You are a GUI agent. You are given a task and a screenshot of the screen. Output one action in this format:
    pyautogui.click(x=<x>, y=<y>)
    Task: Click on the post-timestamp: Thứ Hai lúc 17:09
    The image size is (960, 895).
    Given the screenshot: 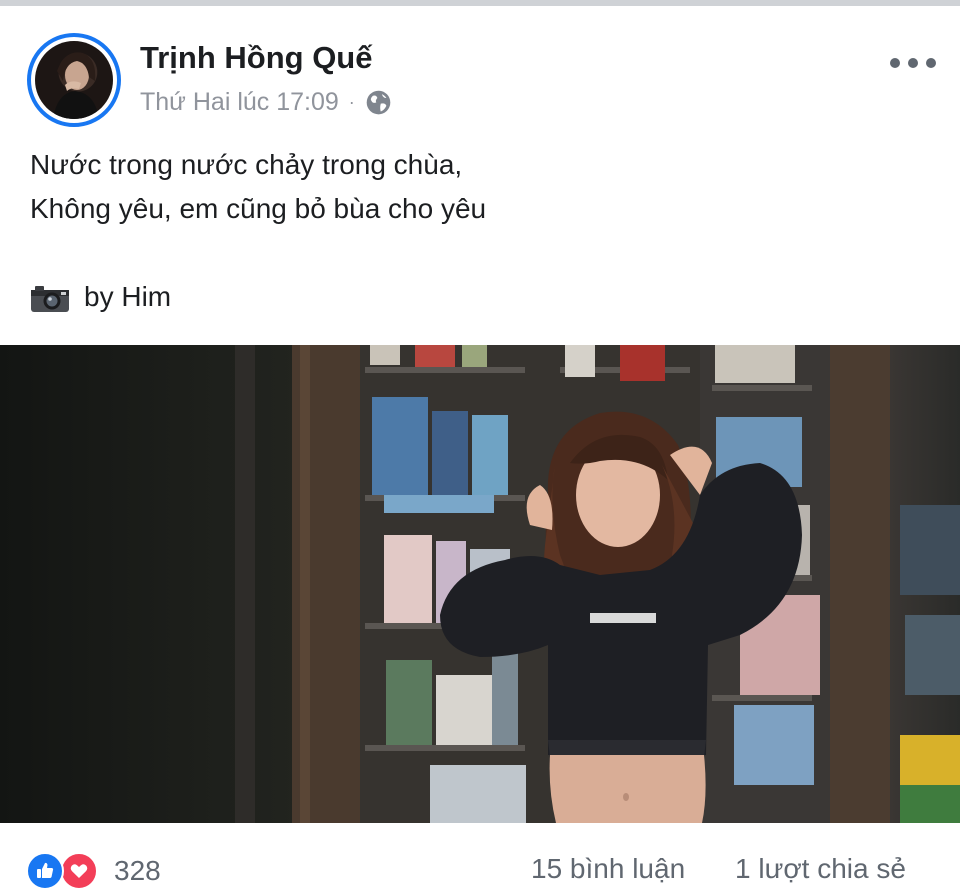 What is the action you would take?
    pyautogui.click(x=239, y=102)
    